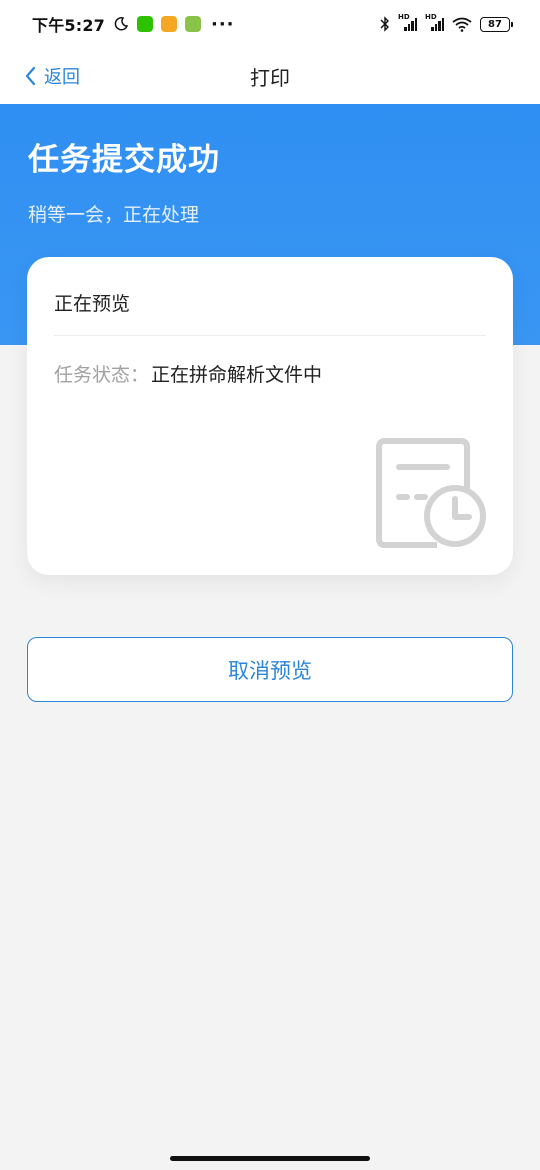 The width and height of the screenshot is (540, 1170). Describe the element at coordinates (62, 77) in the screenshot. I see `back-label: 返回` at that location.